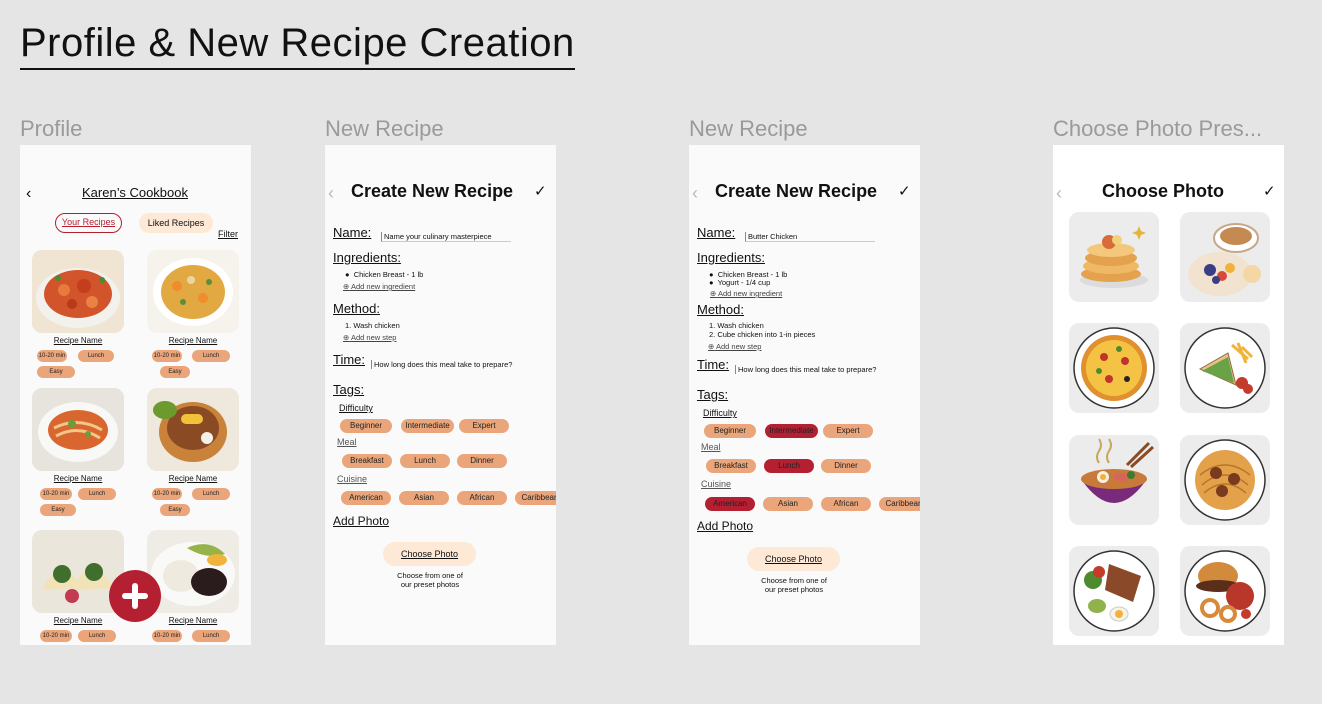 The height and width of the screenshot is (704, 1322). I want to click on tag-american: American, so click(366, 498).